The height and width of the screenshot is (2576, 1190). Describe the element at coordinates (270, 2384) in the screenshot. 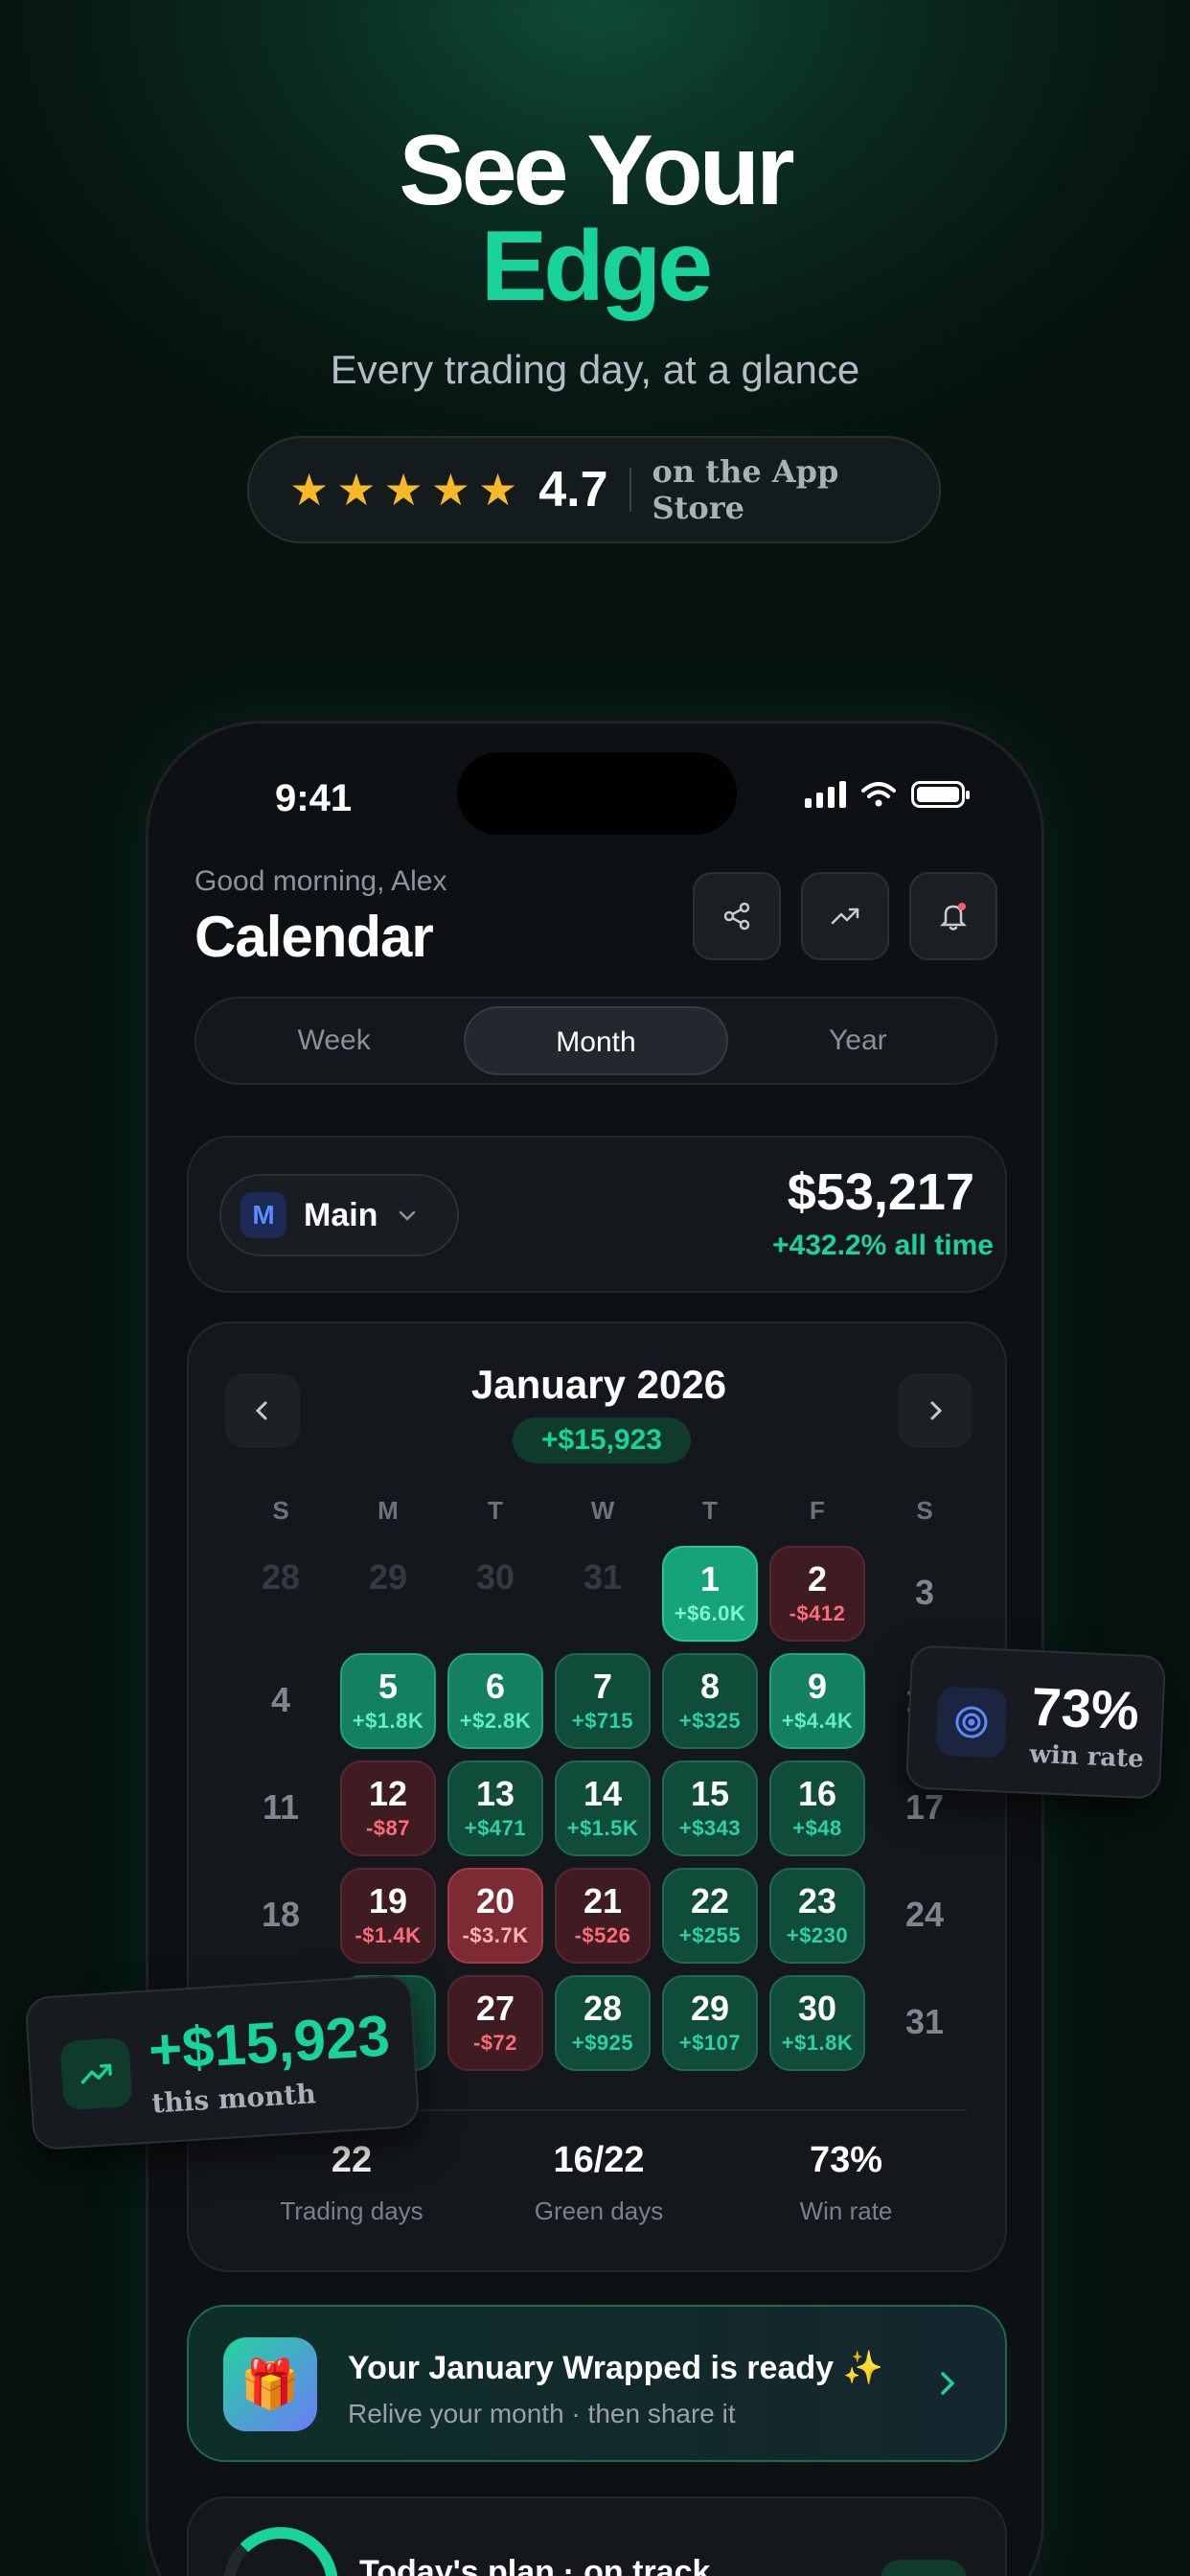

I see `gift-icon: 🎁` at that location.